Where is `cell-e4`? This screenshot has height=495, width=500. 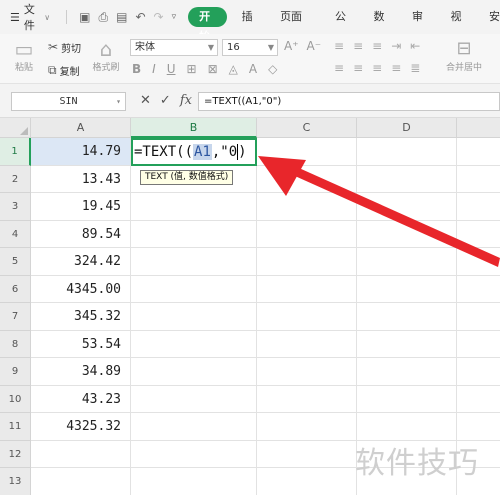
cell-e4 is located at coordinates (478, 234).